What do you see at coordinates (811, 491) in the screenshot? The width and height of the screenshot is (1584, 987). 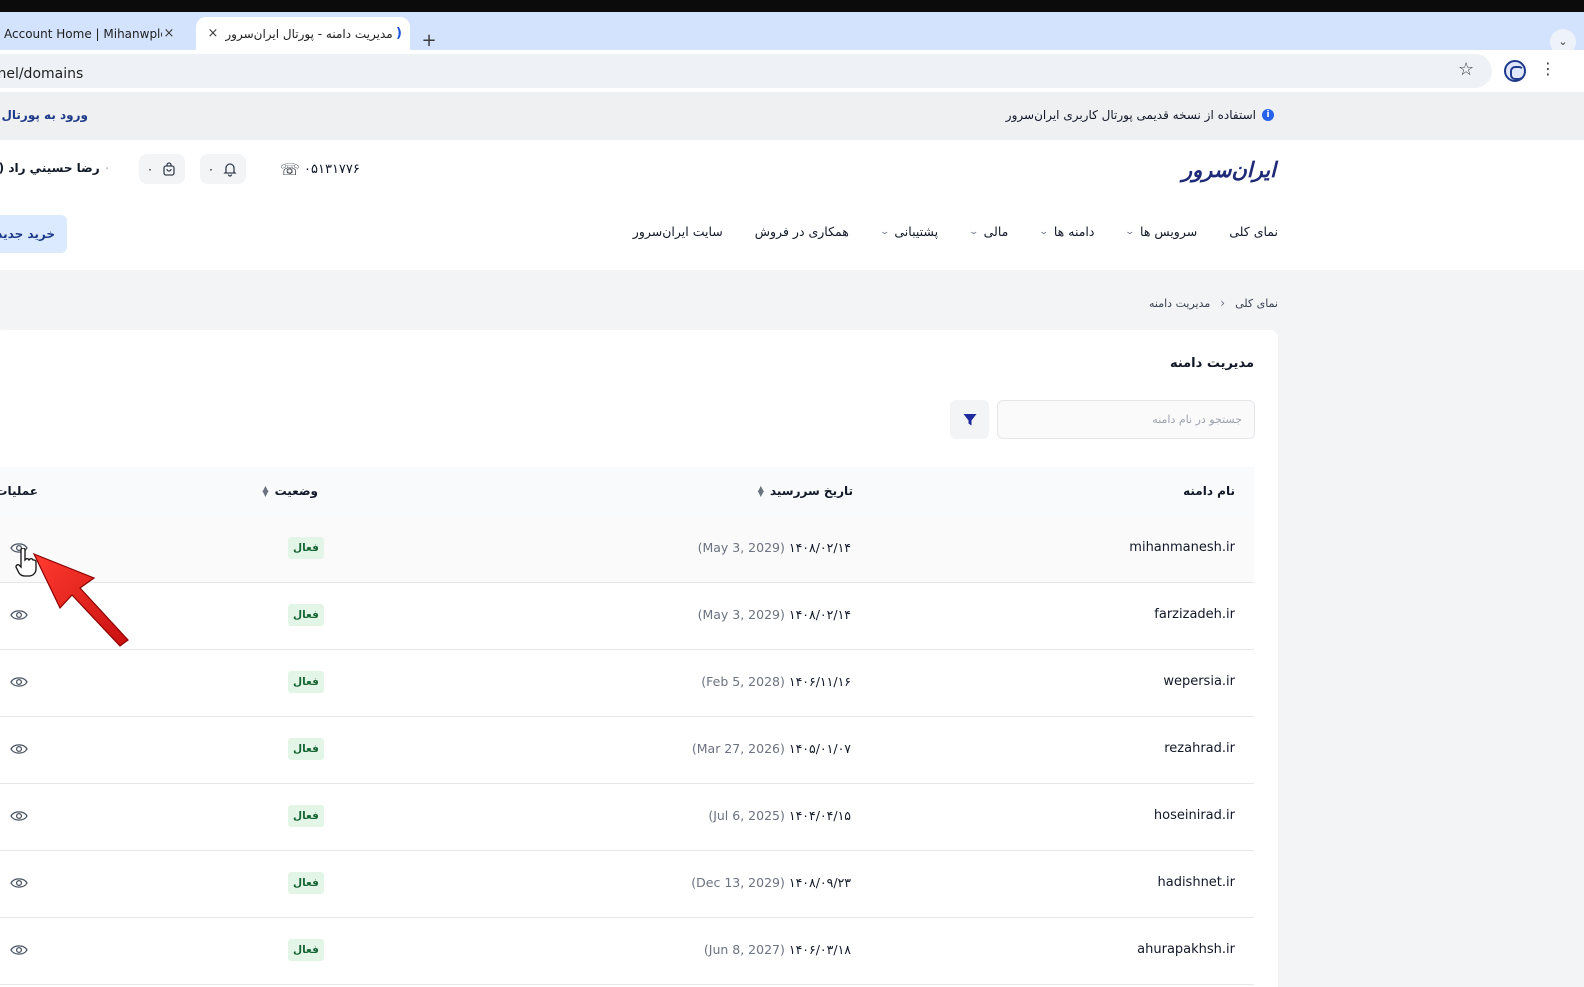 I see `column-label: تاریخ سررسید` at bounding box center [811, 491].